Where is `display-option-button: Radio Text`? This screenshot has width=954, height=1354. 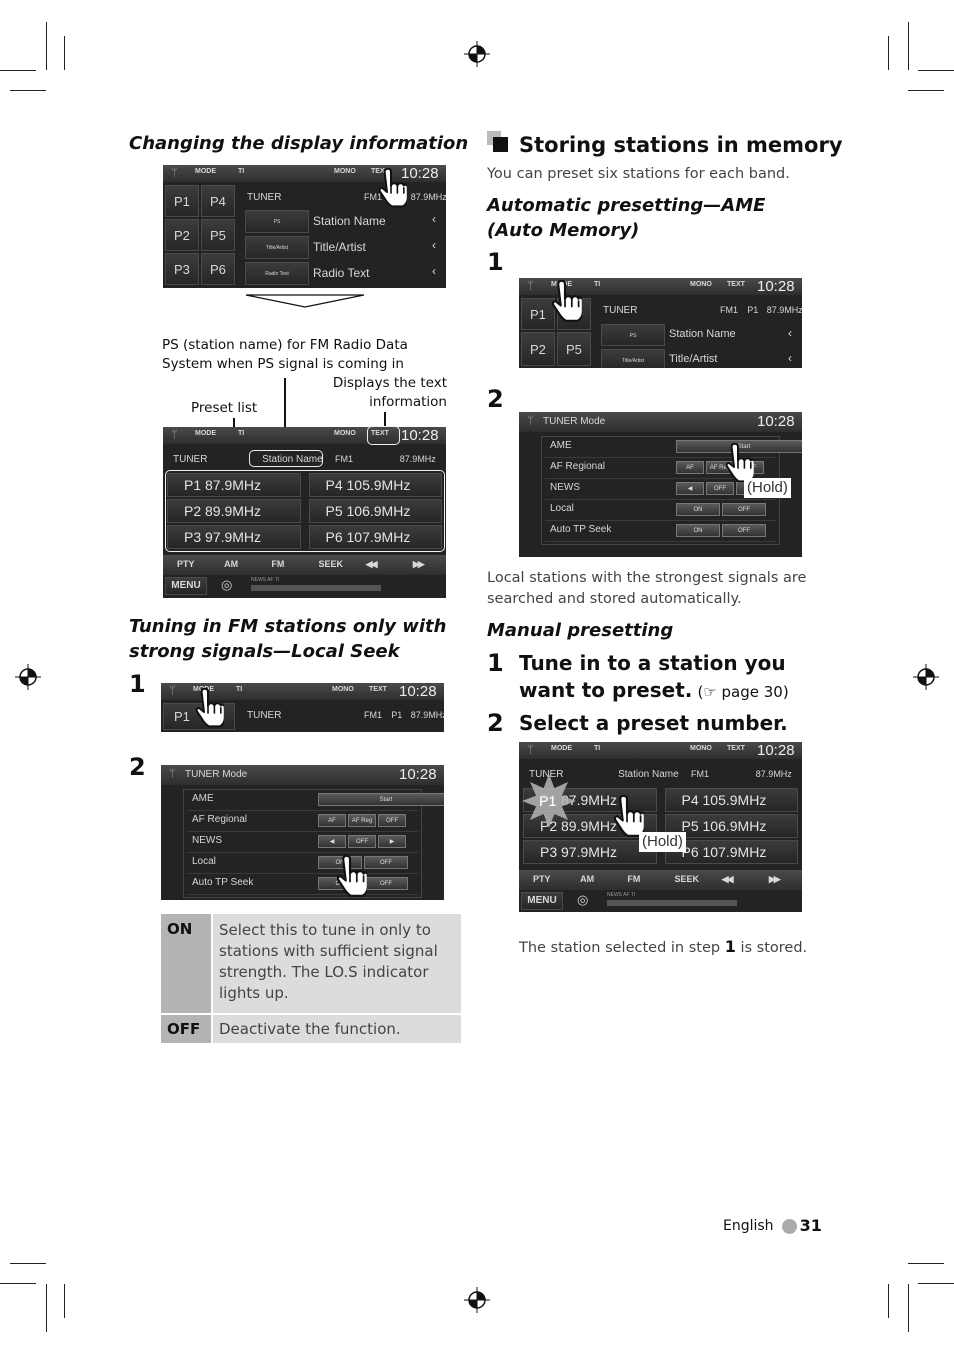 display-option-button: Radio Text is located at coordinates (277, 273).